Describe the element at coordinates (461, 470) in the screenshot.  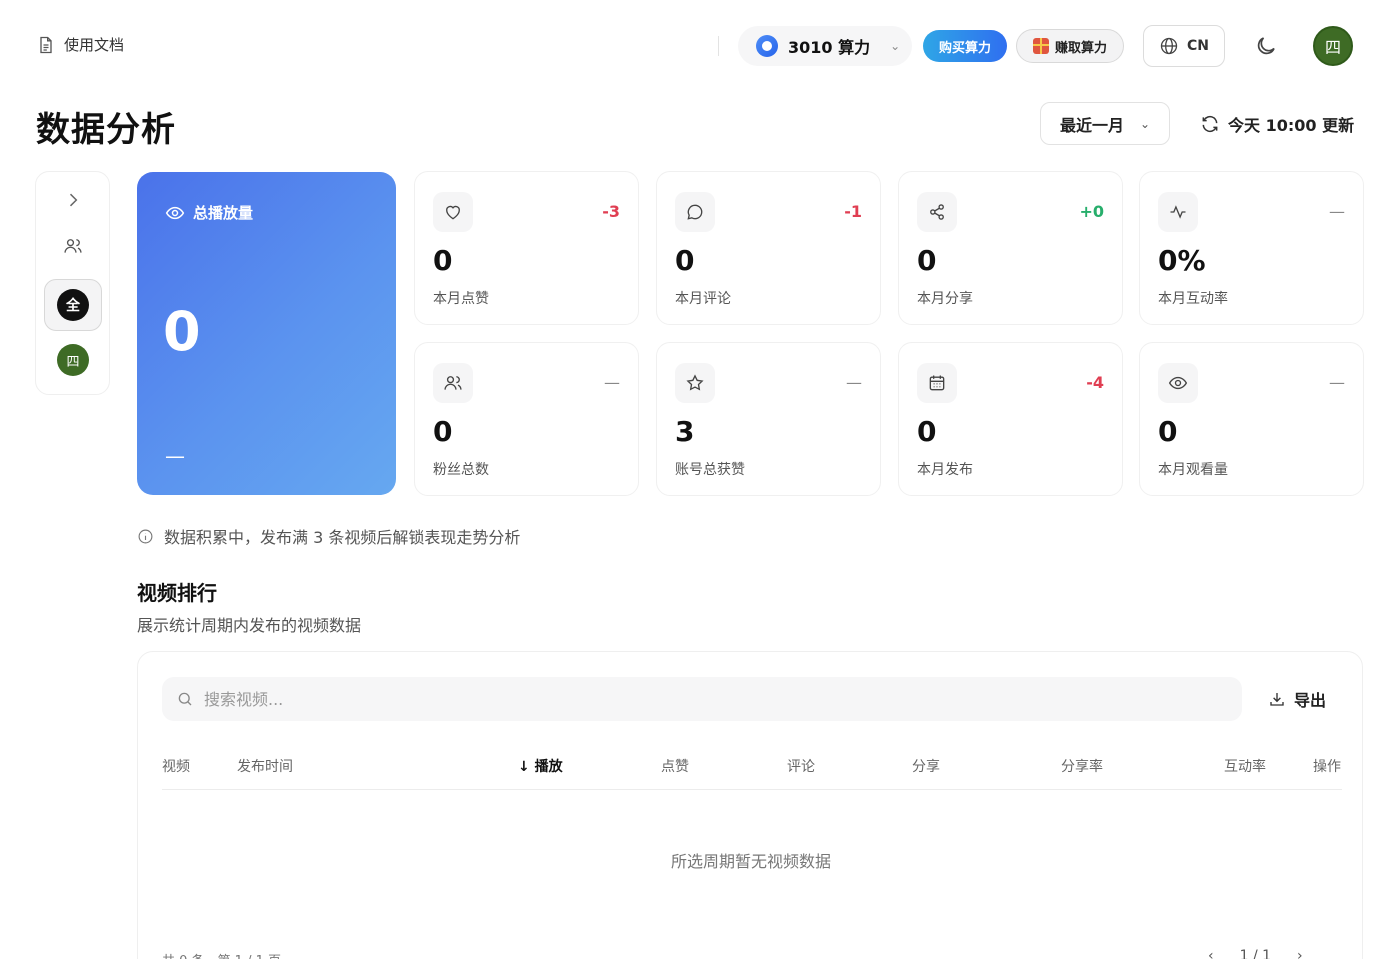
I see `metric-label: 粉丝总数` at that location.